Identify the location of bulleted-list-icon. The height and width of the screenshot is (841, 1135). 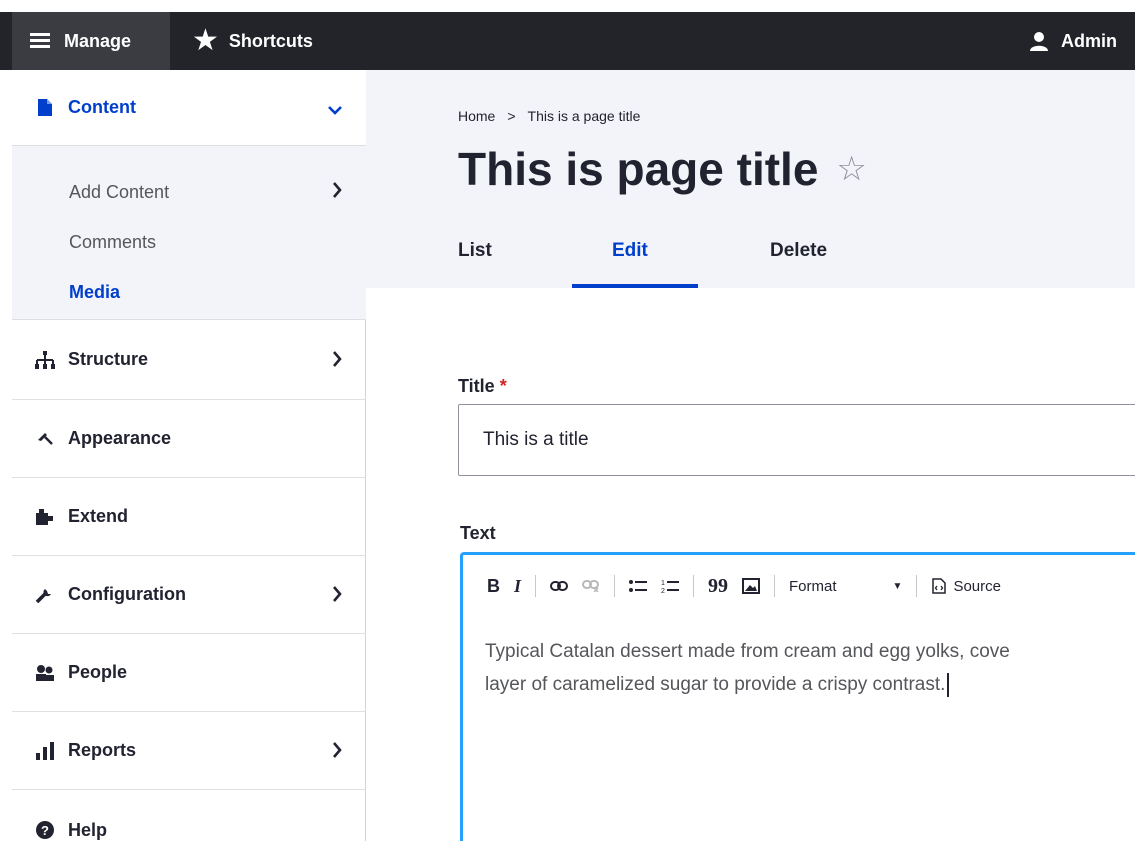
(638, 586).